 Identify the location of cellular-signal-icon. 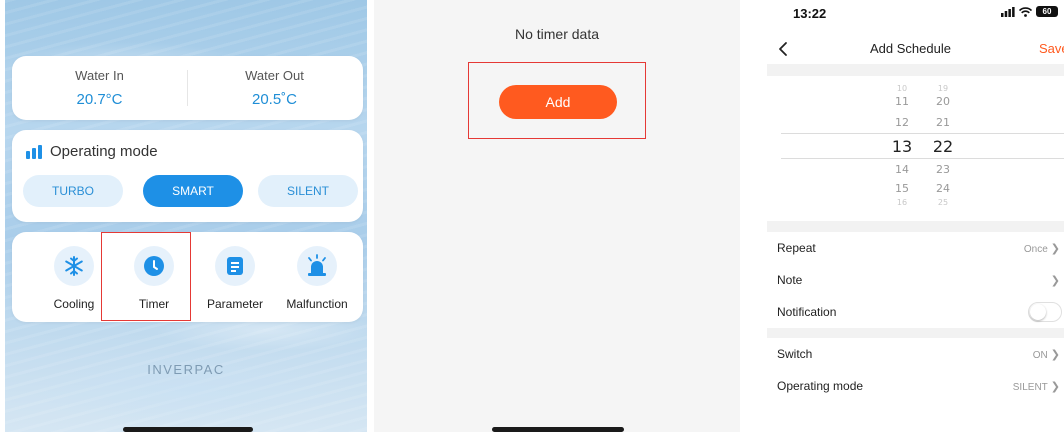
(1008, 11).